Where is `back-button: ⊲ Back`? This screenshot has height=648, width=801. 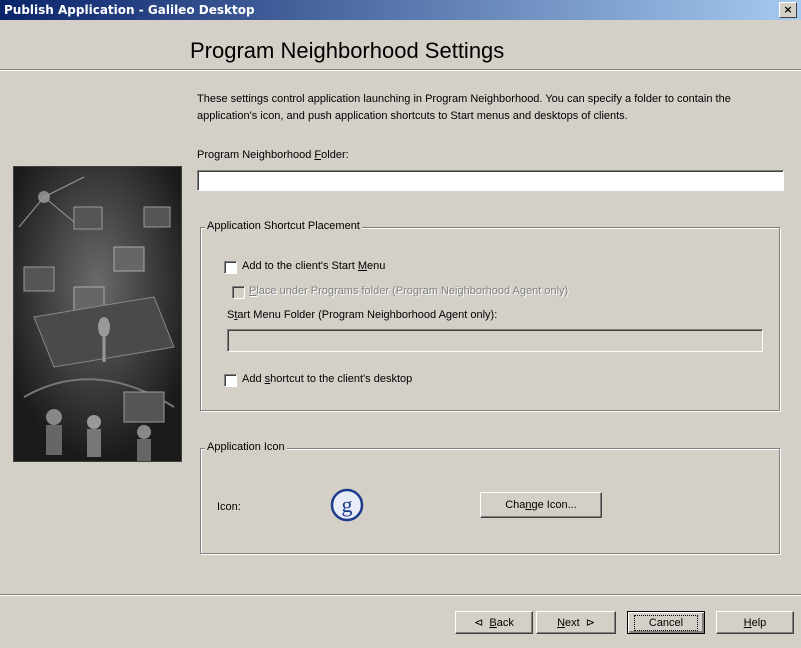 back-button: ⊲ Back is located at coordinates (494, 622).